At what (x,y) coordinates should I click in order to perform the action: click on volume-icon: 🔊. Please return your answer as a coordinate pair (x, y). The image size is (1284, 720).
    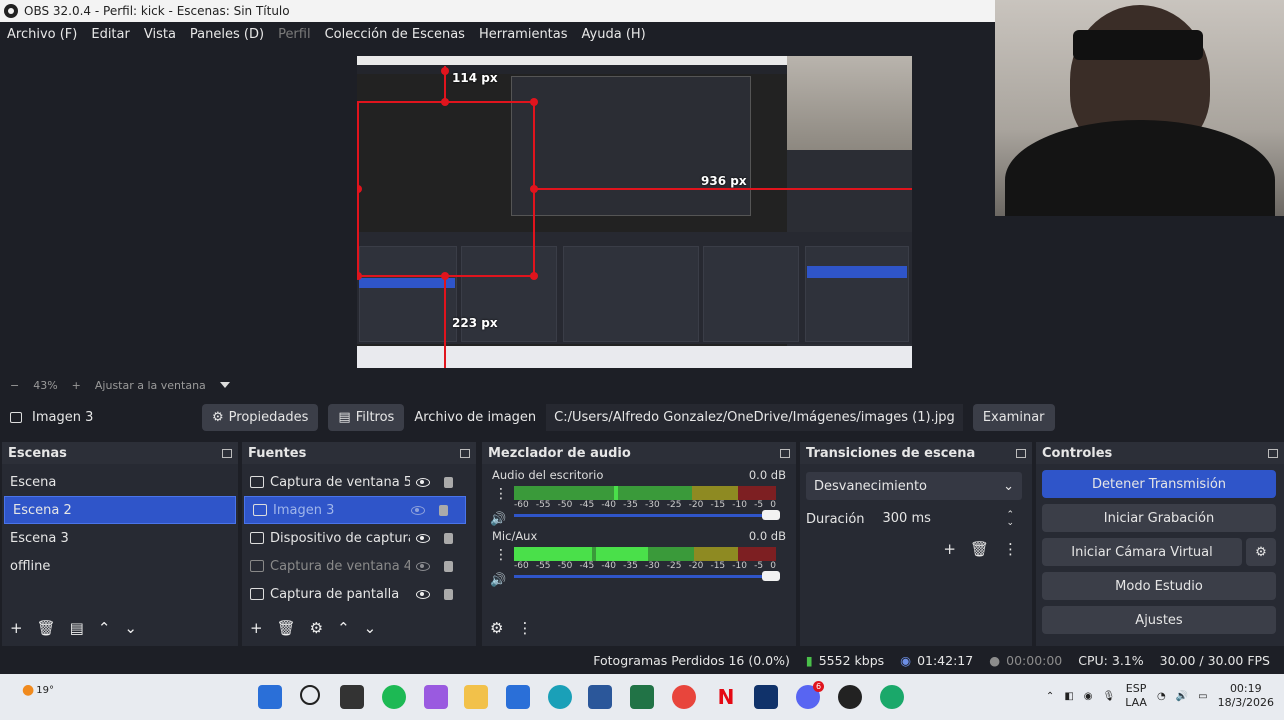
    Looking at the image, I should click on (1182, 696).